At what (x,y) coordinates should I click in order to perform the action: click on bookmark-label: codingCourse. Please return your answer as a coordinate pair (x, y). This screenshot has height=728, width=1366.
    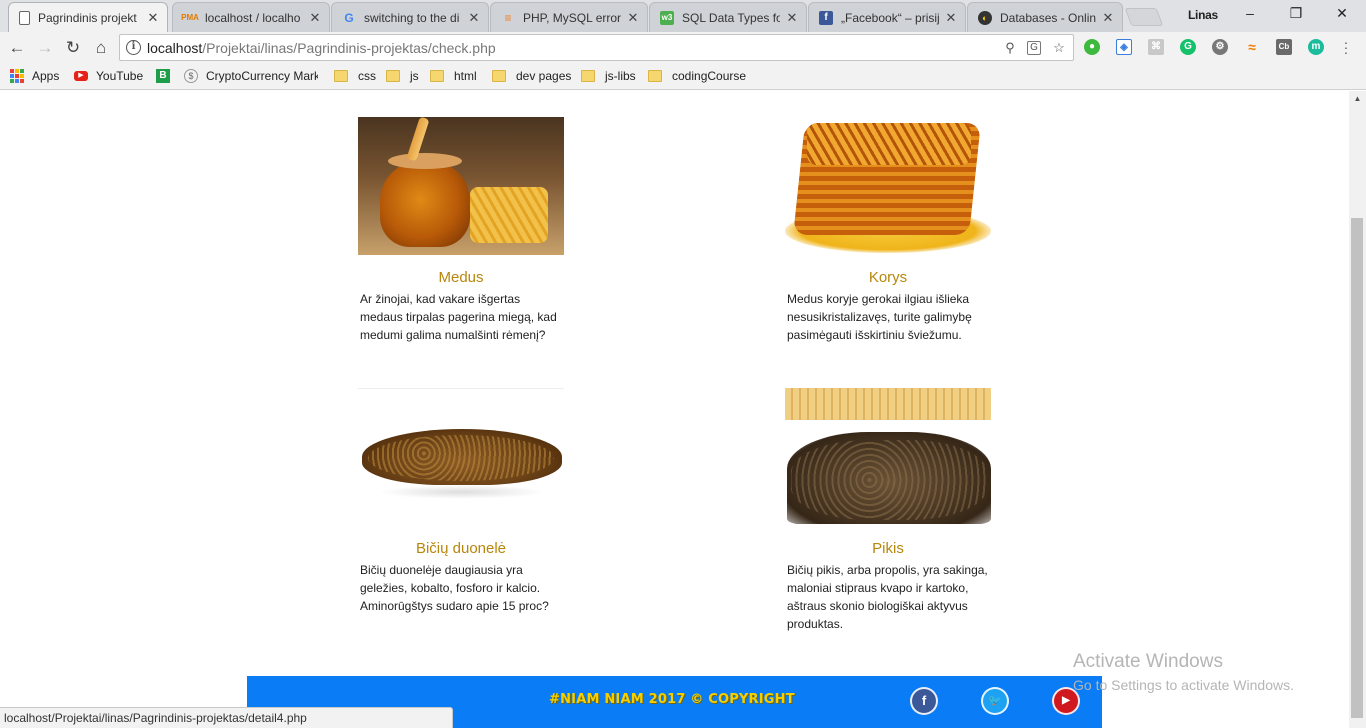
    Looking at the image, I should click on (709, 76).